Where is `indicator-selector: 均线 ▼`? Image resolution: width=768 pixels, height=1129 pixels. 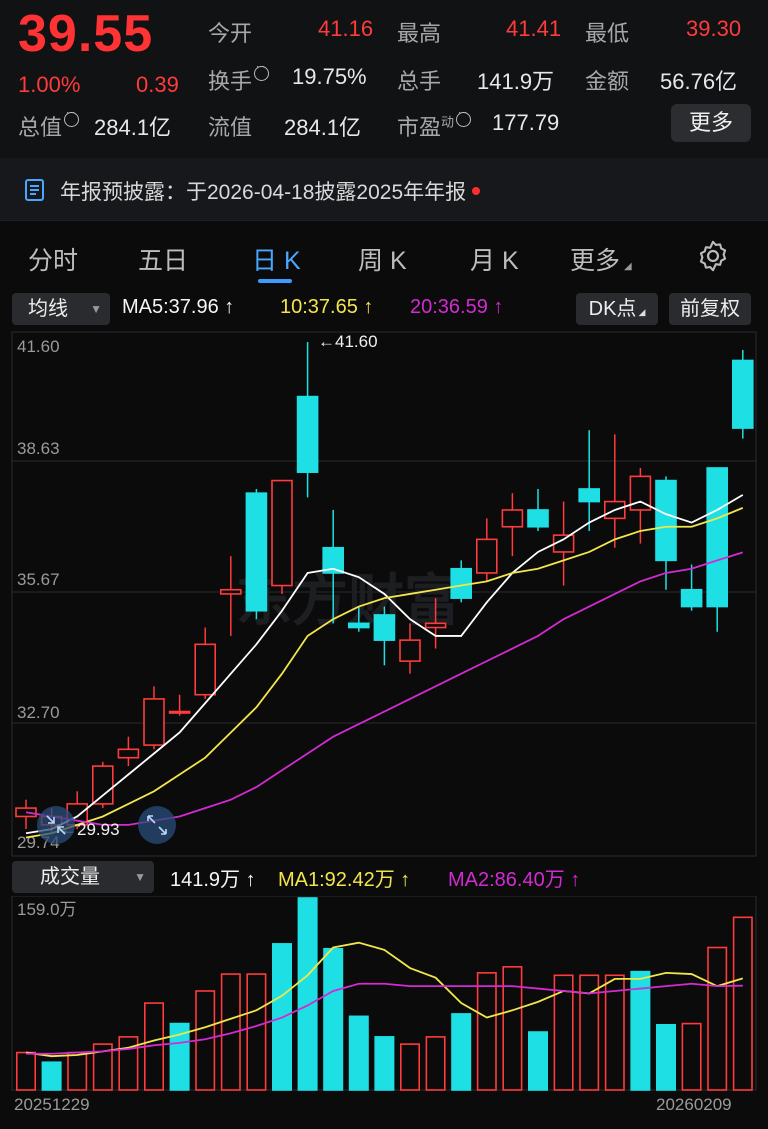 indicator-selector: 均线 ▼ is located at coordinates (61, 309).